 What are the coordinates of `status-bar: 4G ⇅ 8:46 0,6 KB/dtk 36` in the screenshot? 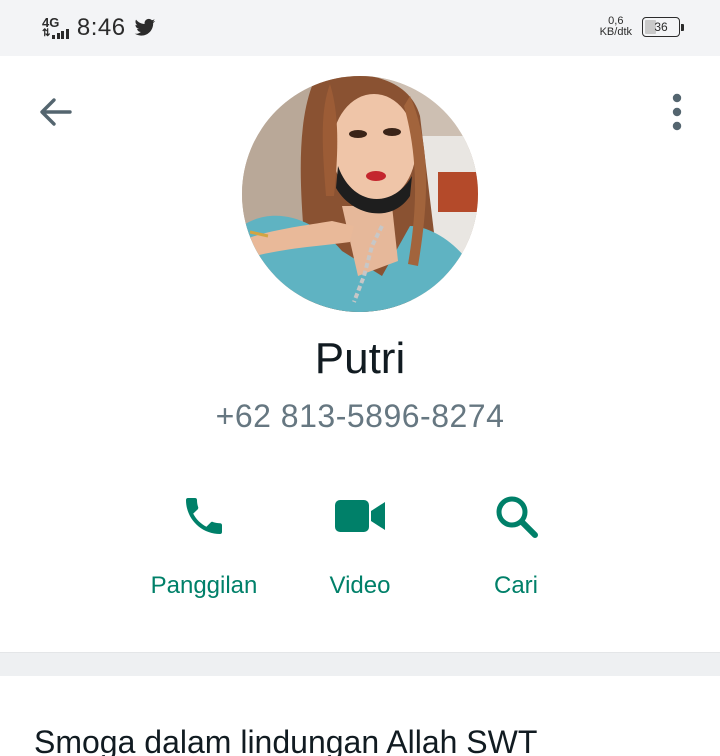 It's located at (360, 28).